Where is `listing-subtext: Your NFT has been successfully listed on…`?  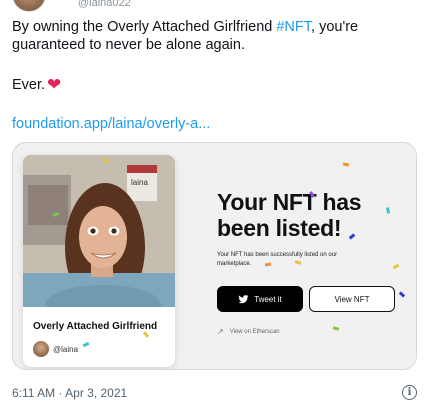
listing-subtext: Your NFT has been successfully listed on… is located at coordinates (277, 259).